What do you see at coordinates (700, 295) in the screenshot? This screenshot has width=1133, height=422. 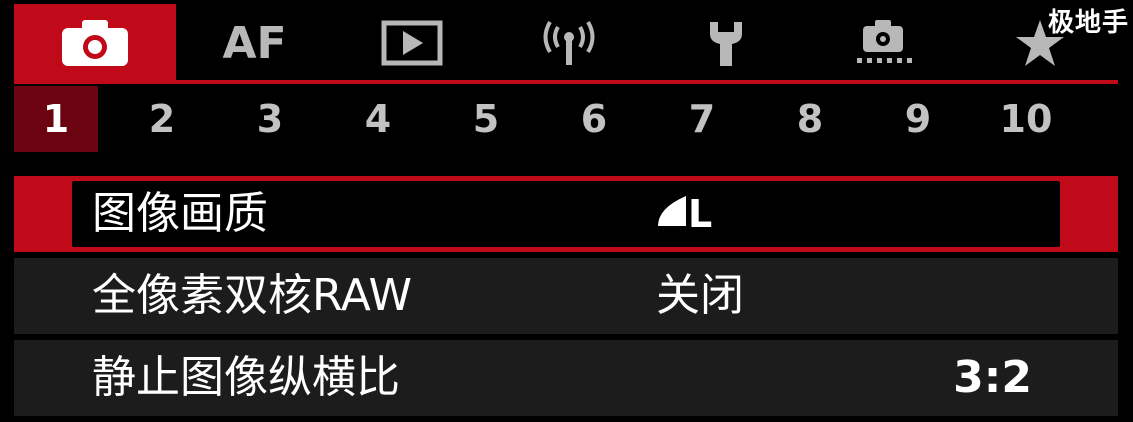 I see `menu-item-value: 关闭` at bounding box center [700, 295].